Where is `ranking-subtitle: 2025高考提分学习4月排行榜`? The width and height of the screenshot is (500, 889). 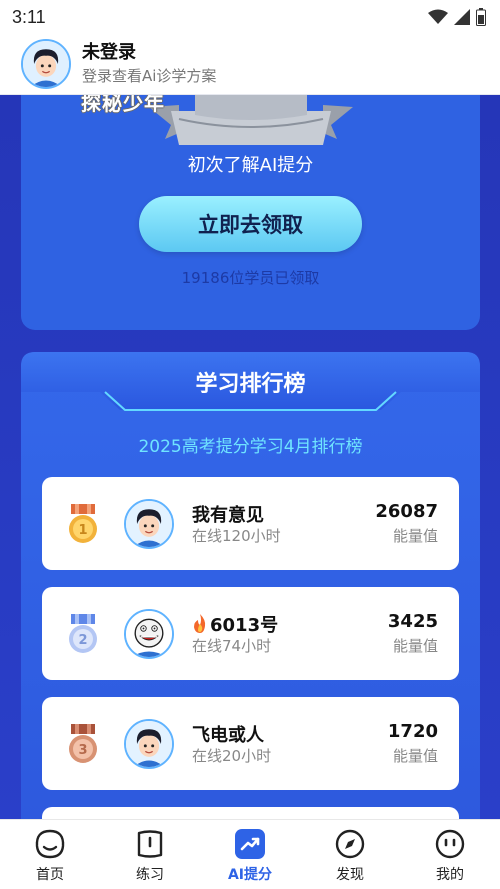
ranking-subtitle: 2025高考提分学习4月排行榜 is located at coordinates (250, 447).